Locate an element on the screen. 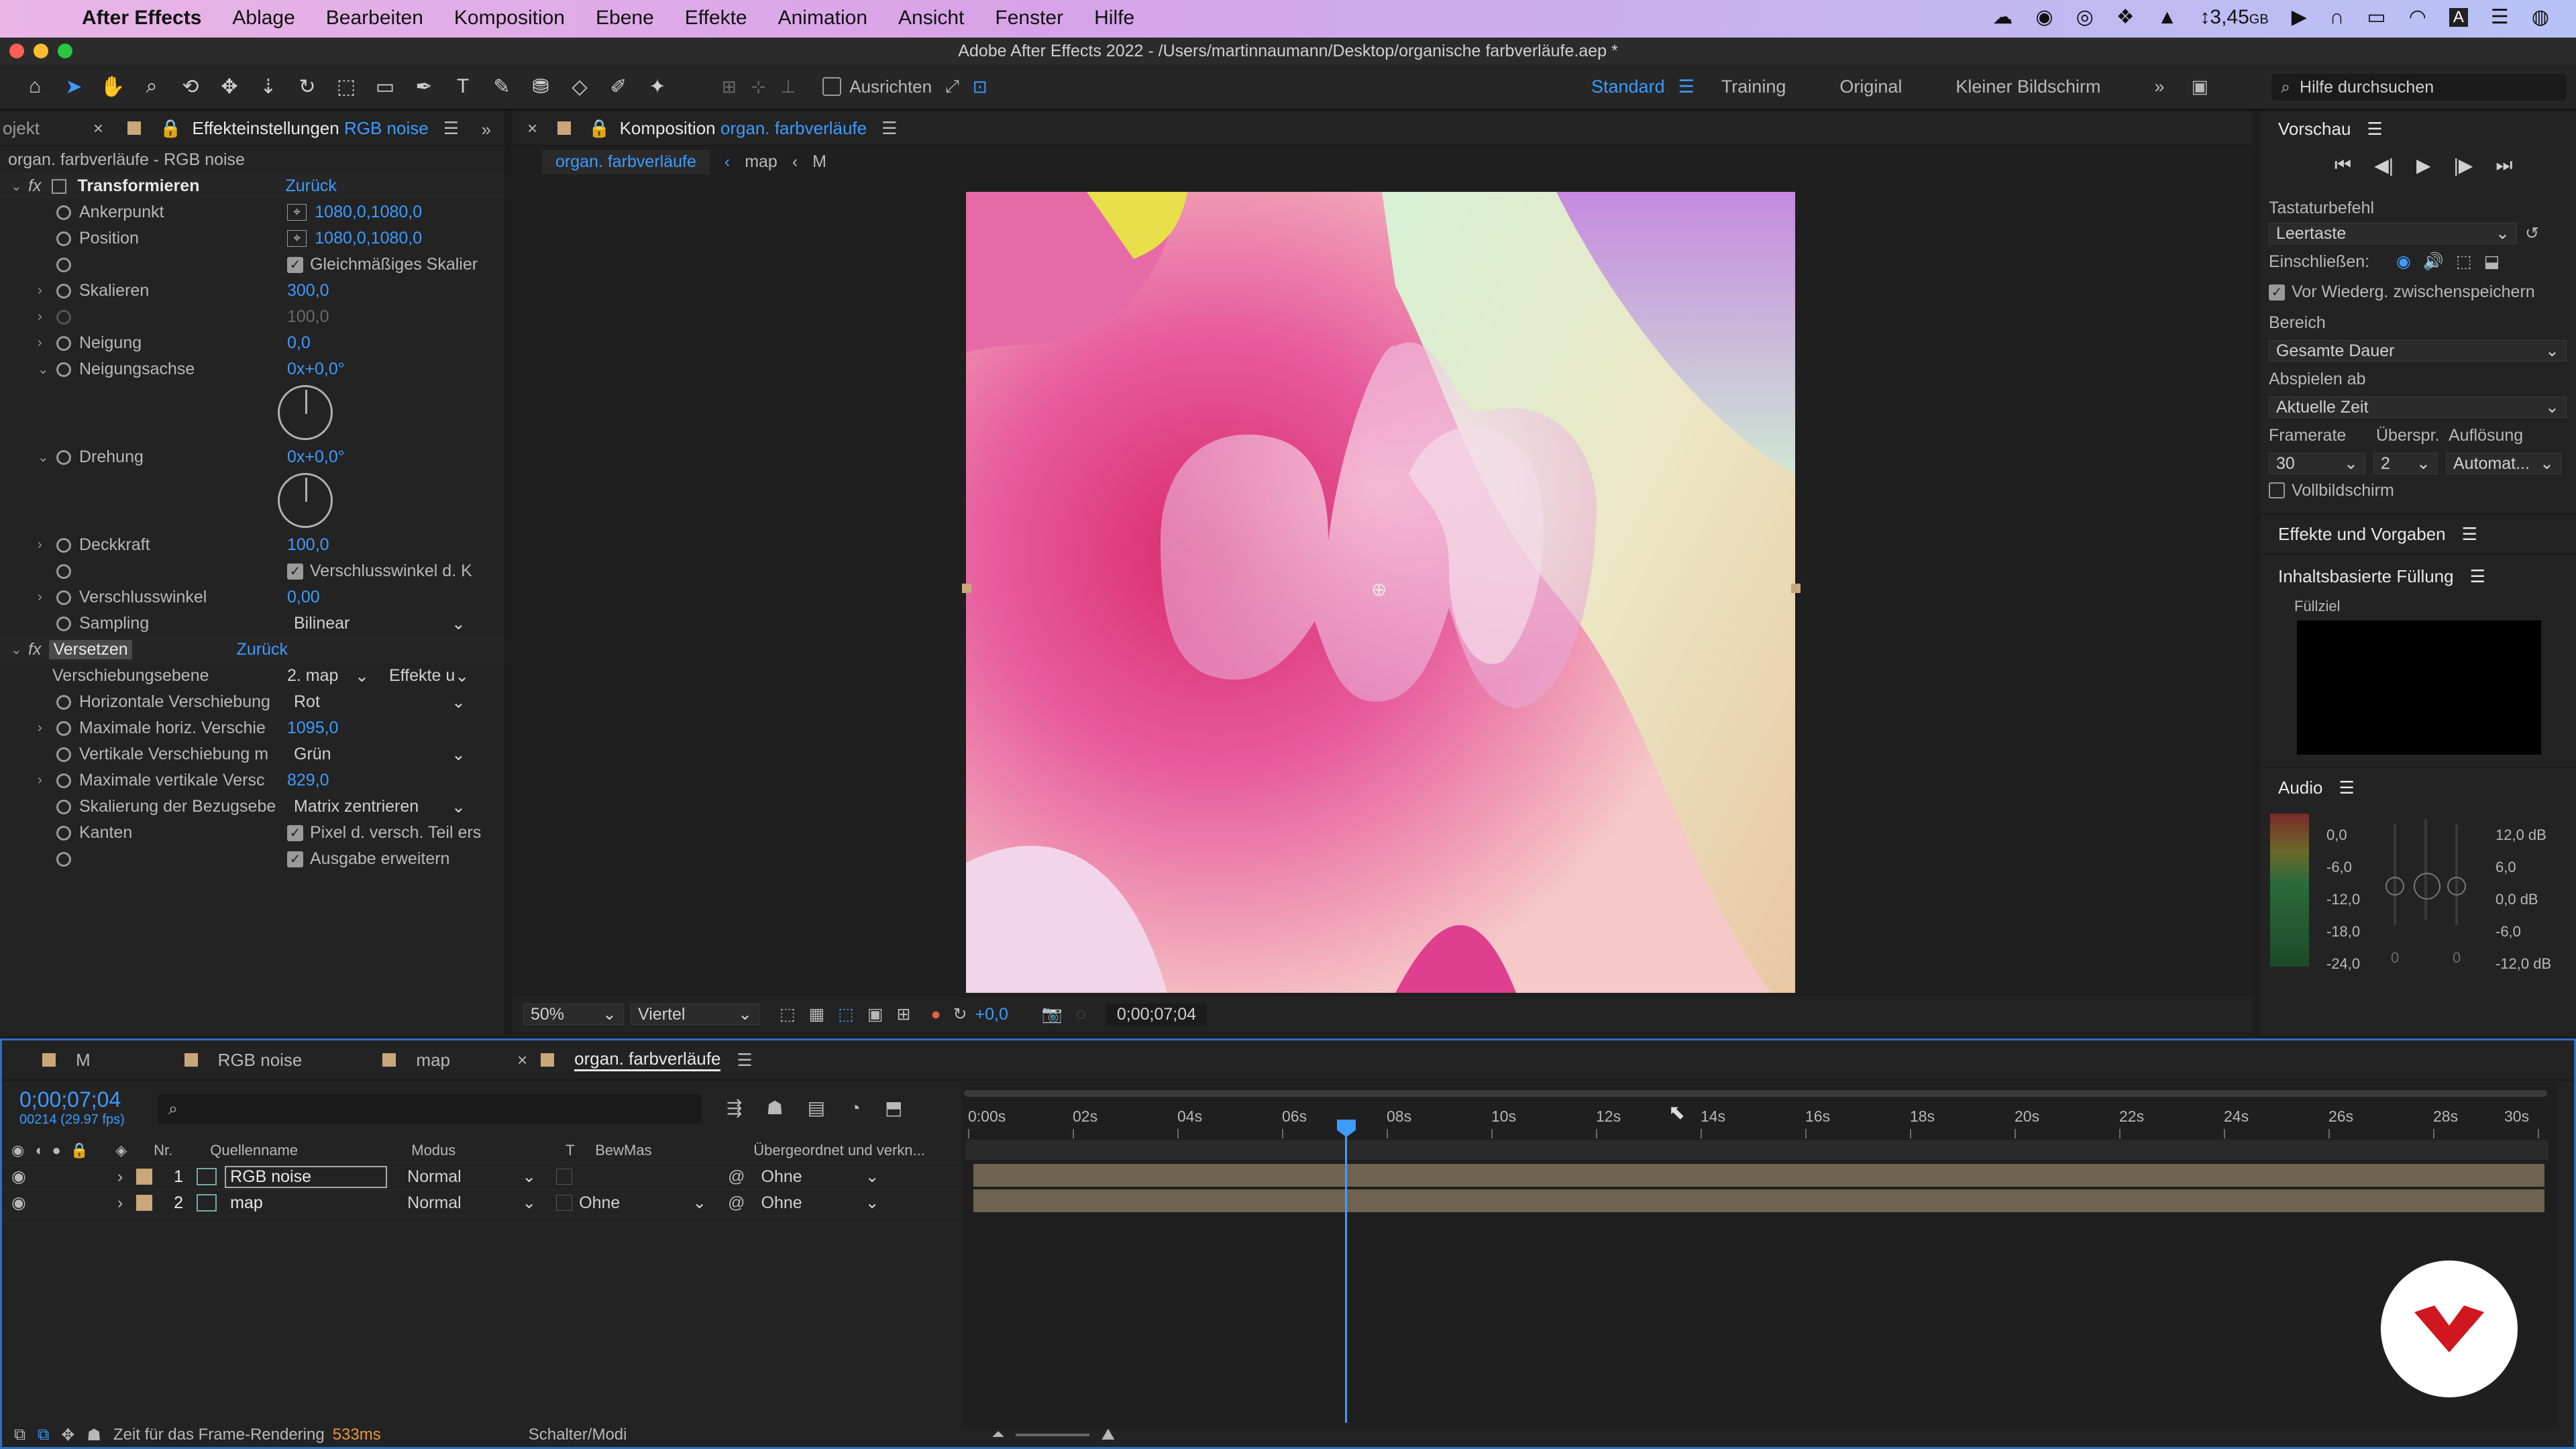  workspace-original: Original is located at coordinates (1870, 86).